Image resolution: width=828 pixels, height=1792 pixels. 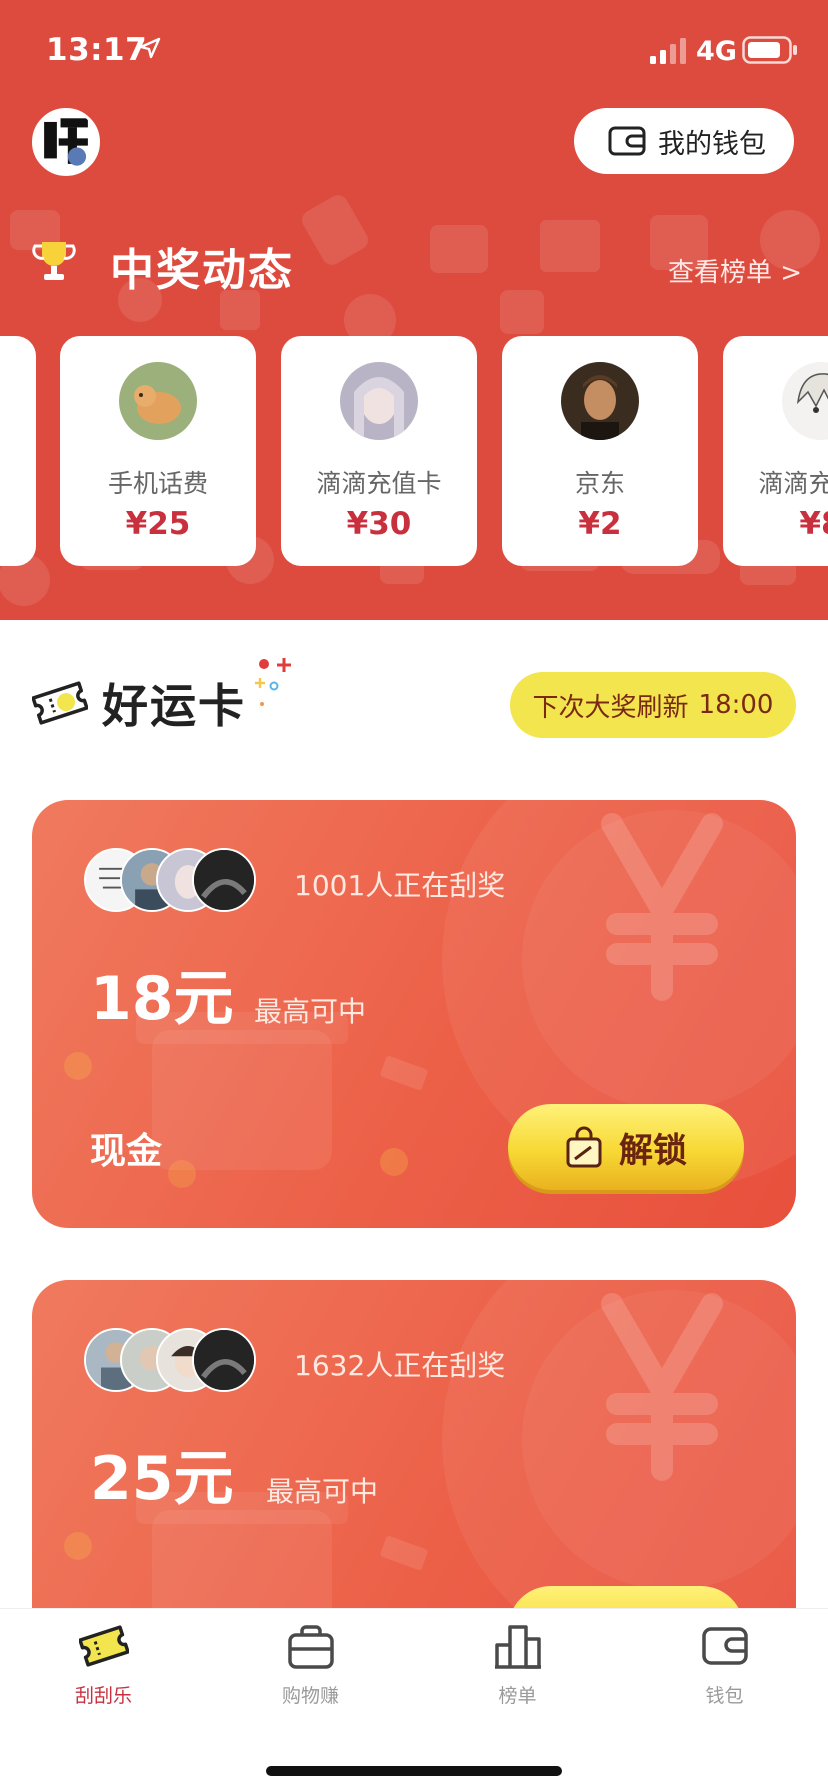 I want to click on lucky-card-title: 好运卡, so click(x=174, y=706).